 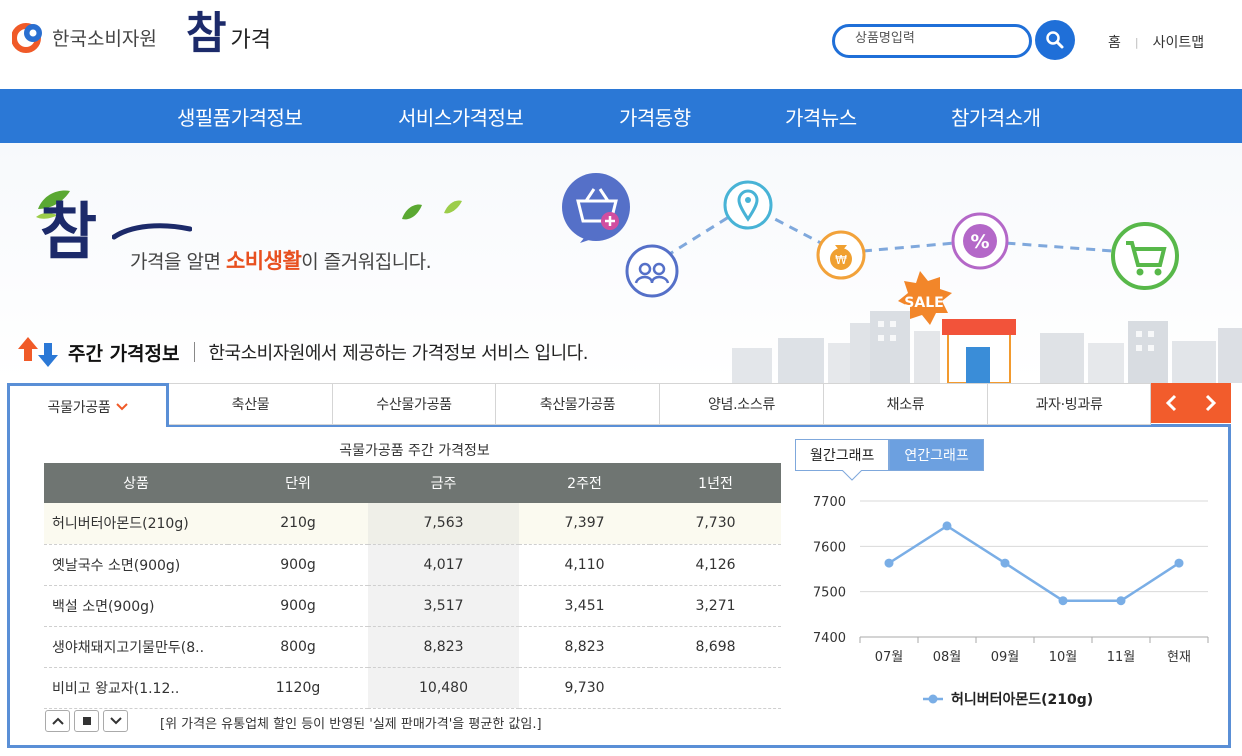 I want to click on x-tick-label: 11월, so click(x=1121, y=657).